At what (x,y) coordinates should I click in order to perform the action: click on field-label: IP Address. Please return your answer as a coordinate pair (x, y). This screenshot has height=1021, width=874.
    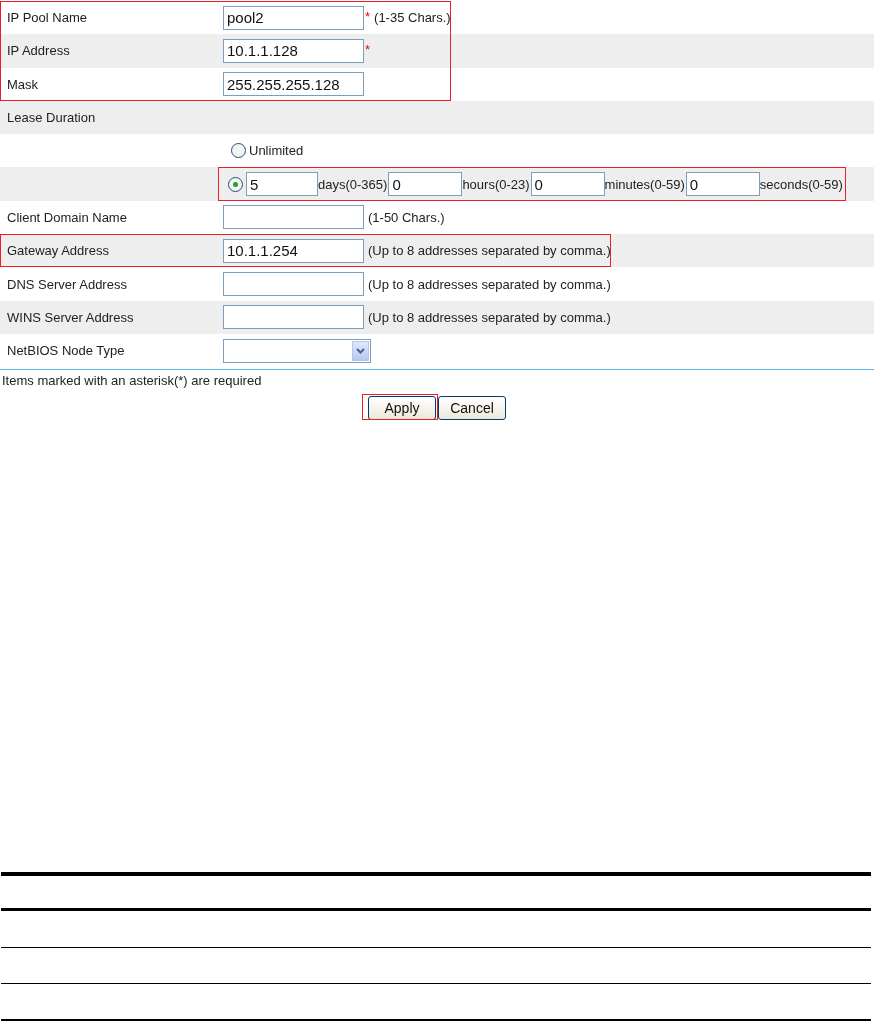
    Looking at the image, I should click on (38, 51).